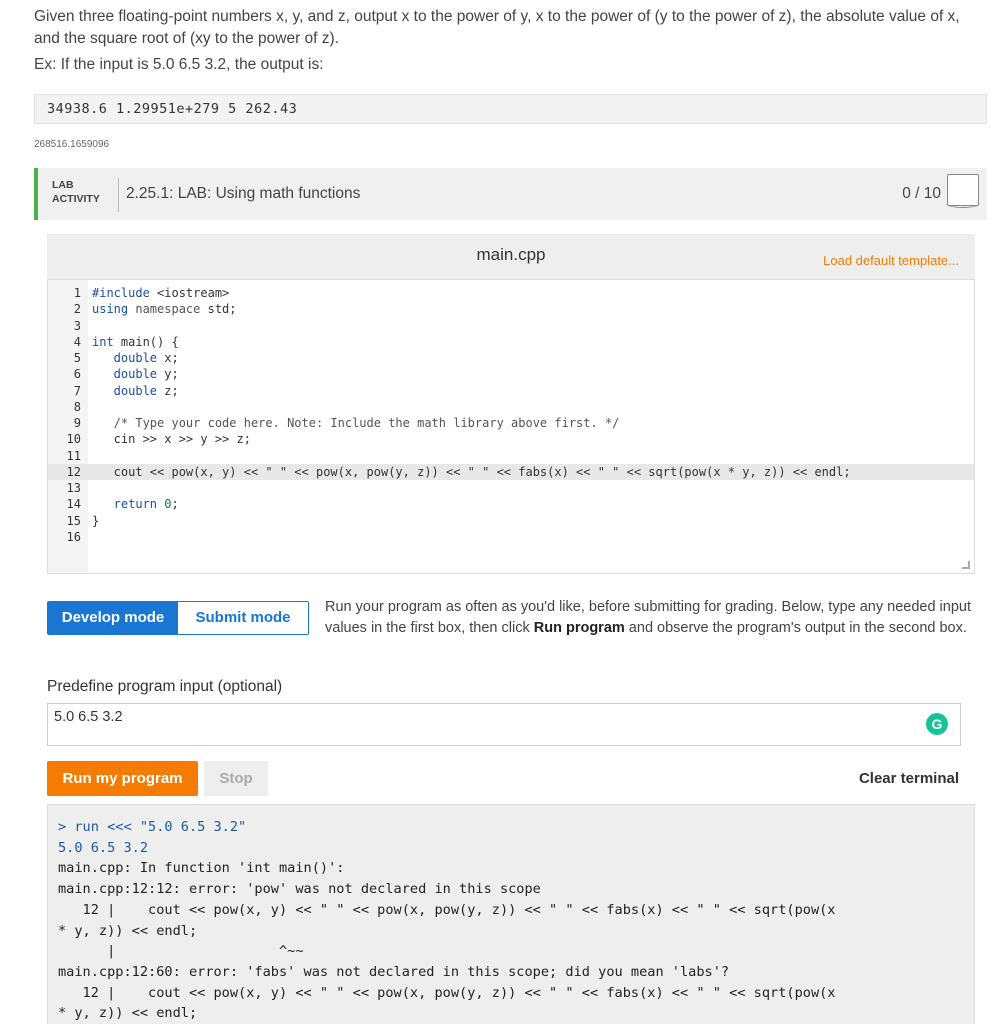 The image size is (998, 1024). I want to click on line-number: 11, so click(73, 455).